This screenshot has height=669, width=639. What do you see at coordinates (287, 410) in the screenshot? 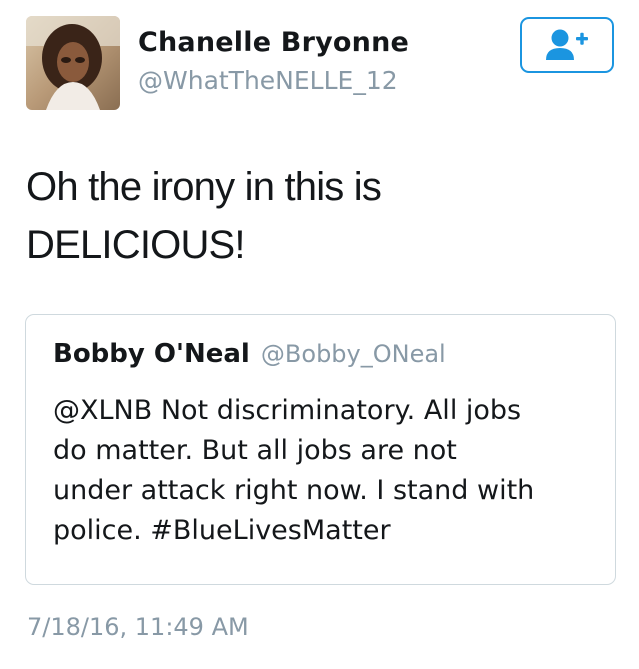
I see `quoted-text-line: @XLNB Not discriminatory. All jobs` at bounding box center [287, 410].